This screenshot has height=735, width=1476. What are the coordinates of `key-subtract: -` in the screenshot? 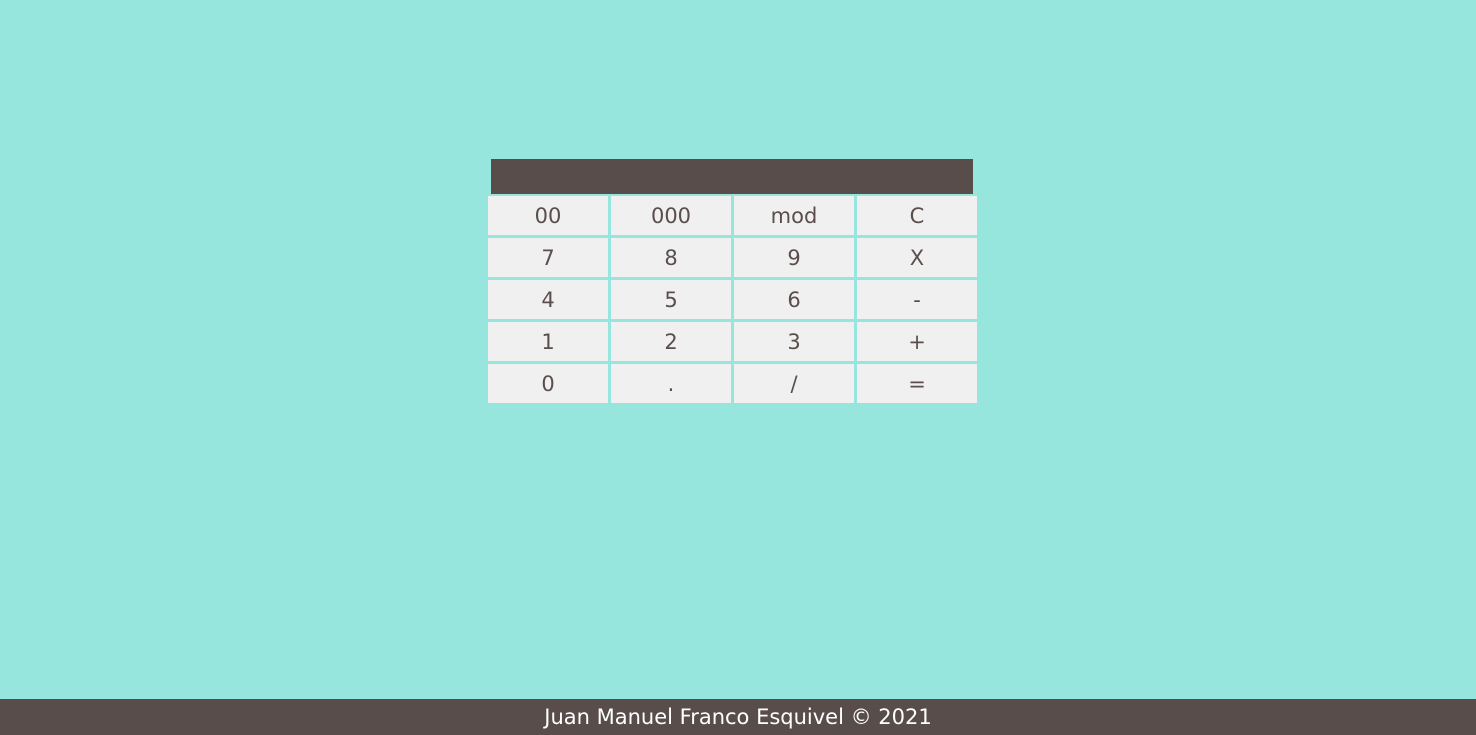 It's located at (917, 299).